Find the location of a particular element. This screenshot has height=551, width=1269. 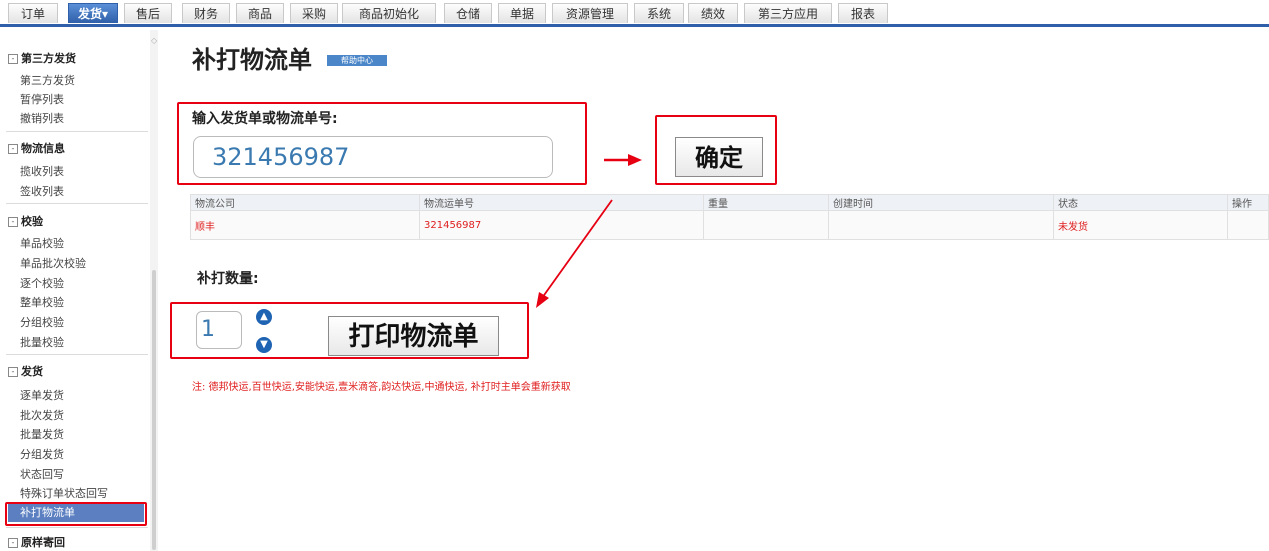

table-cell: 未发货 is located at coordinates (1140, 225).